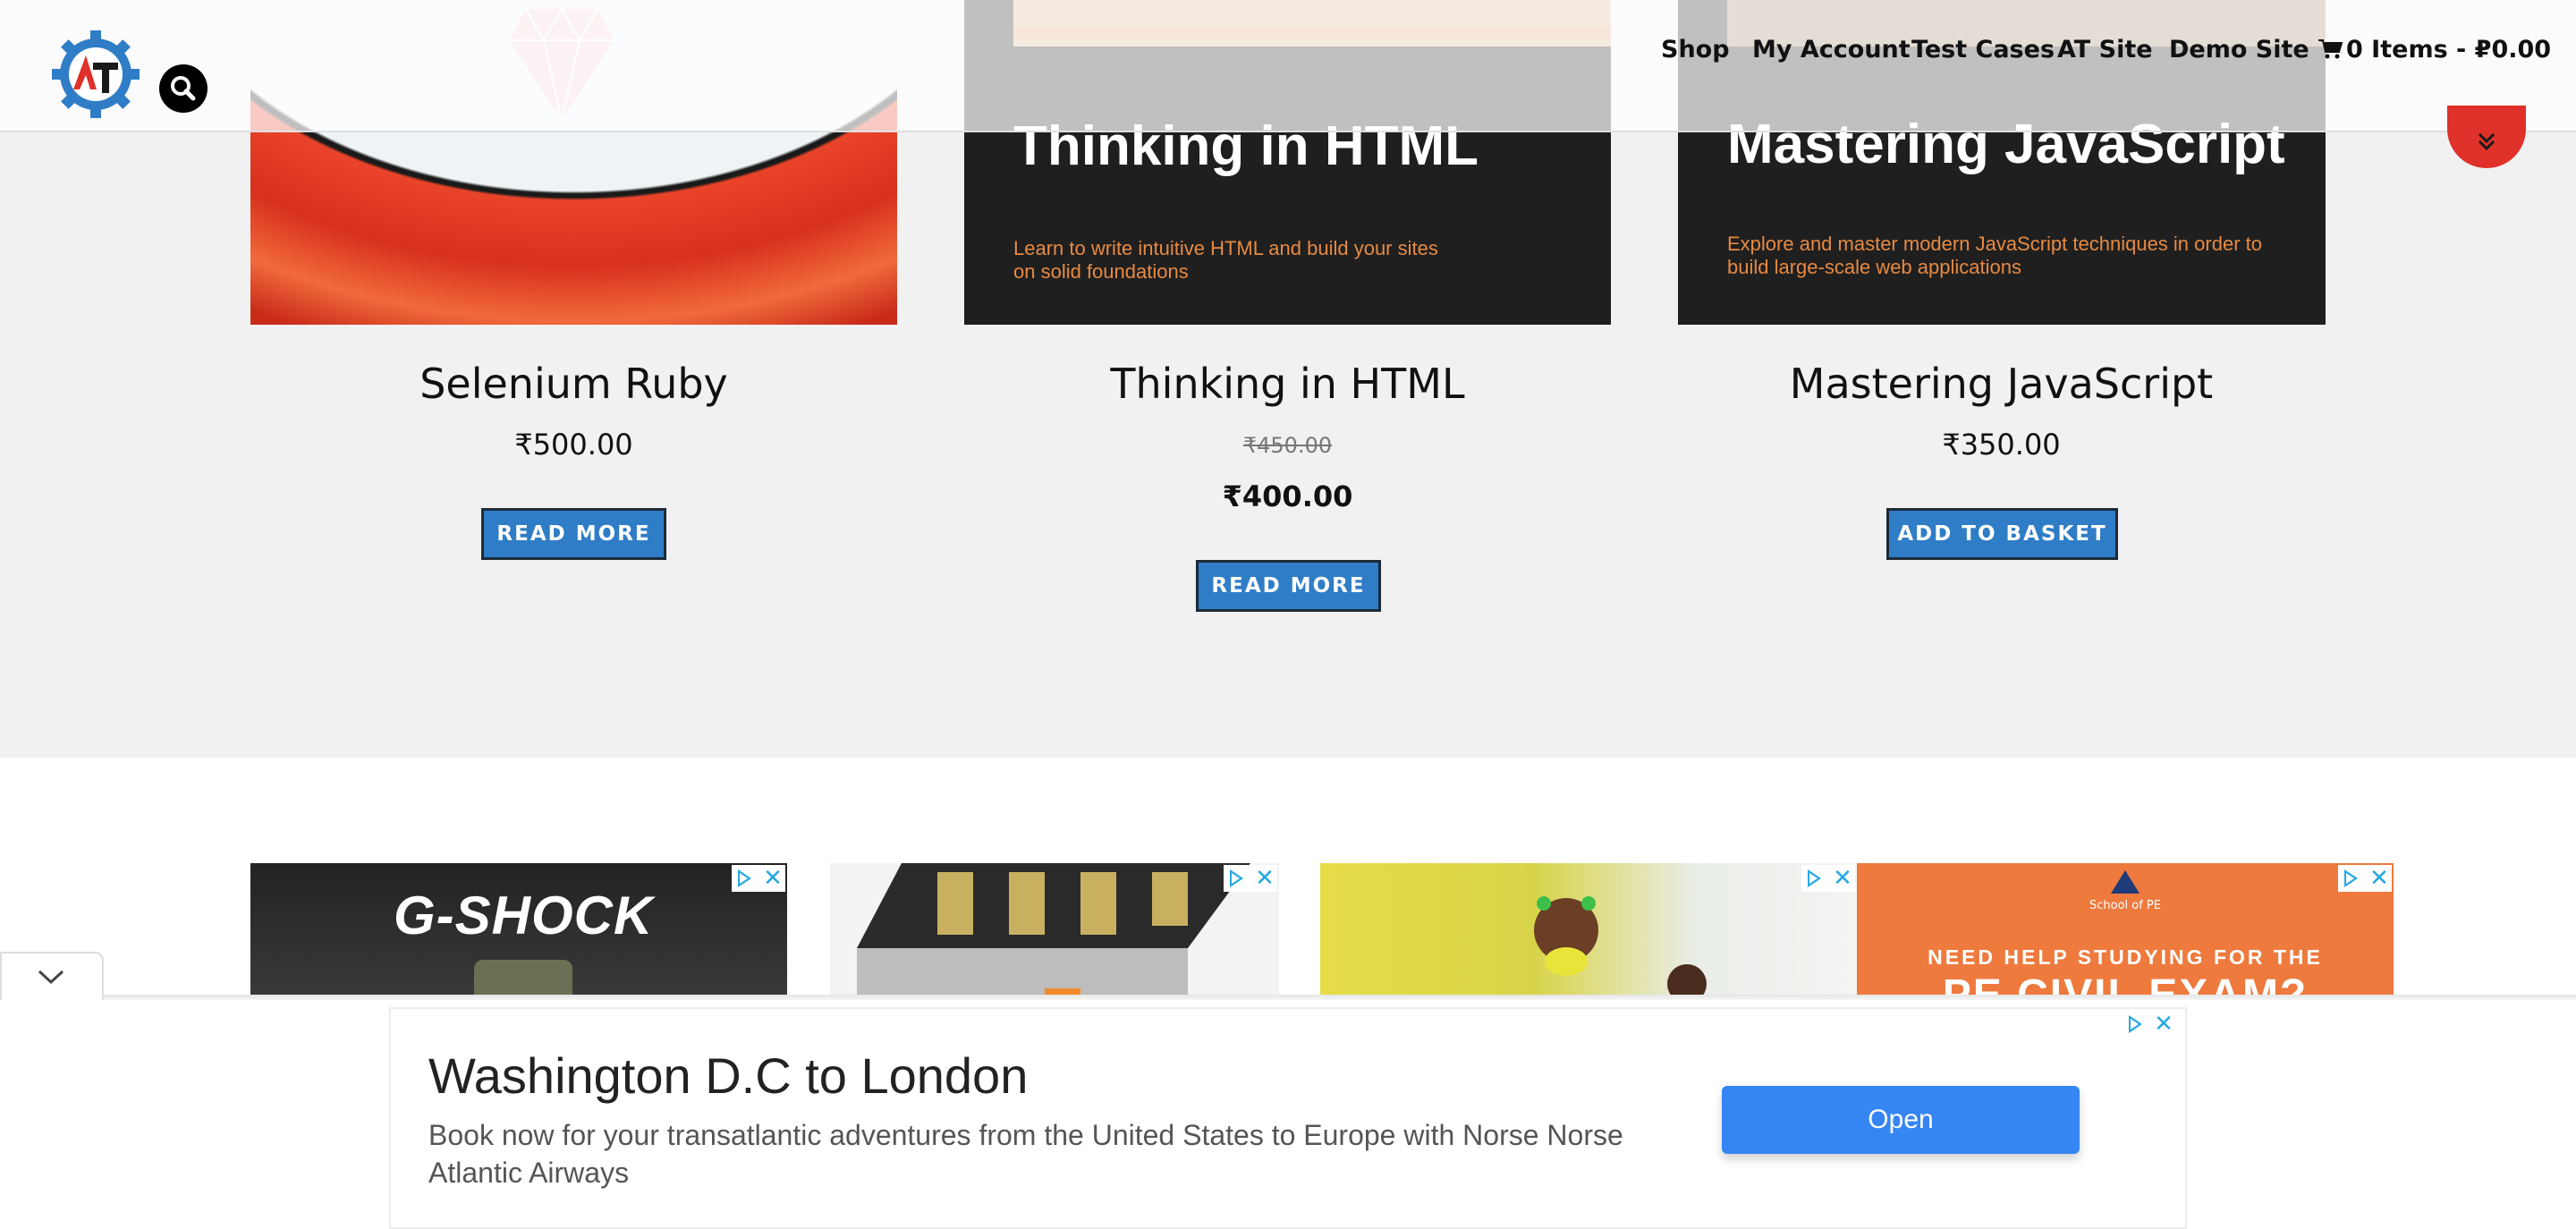  I want to click on chevron-down-icon, so click(51, 977).